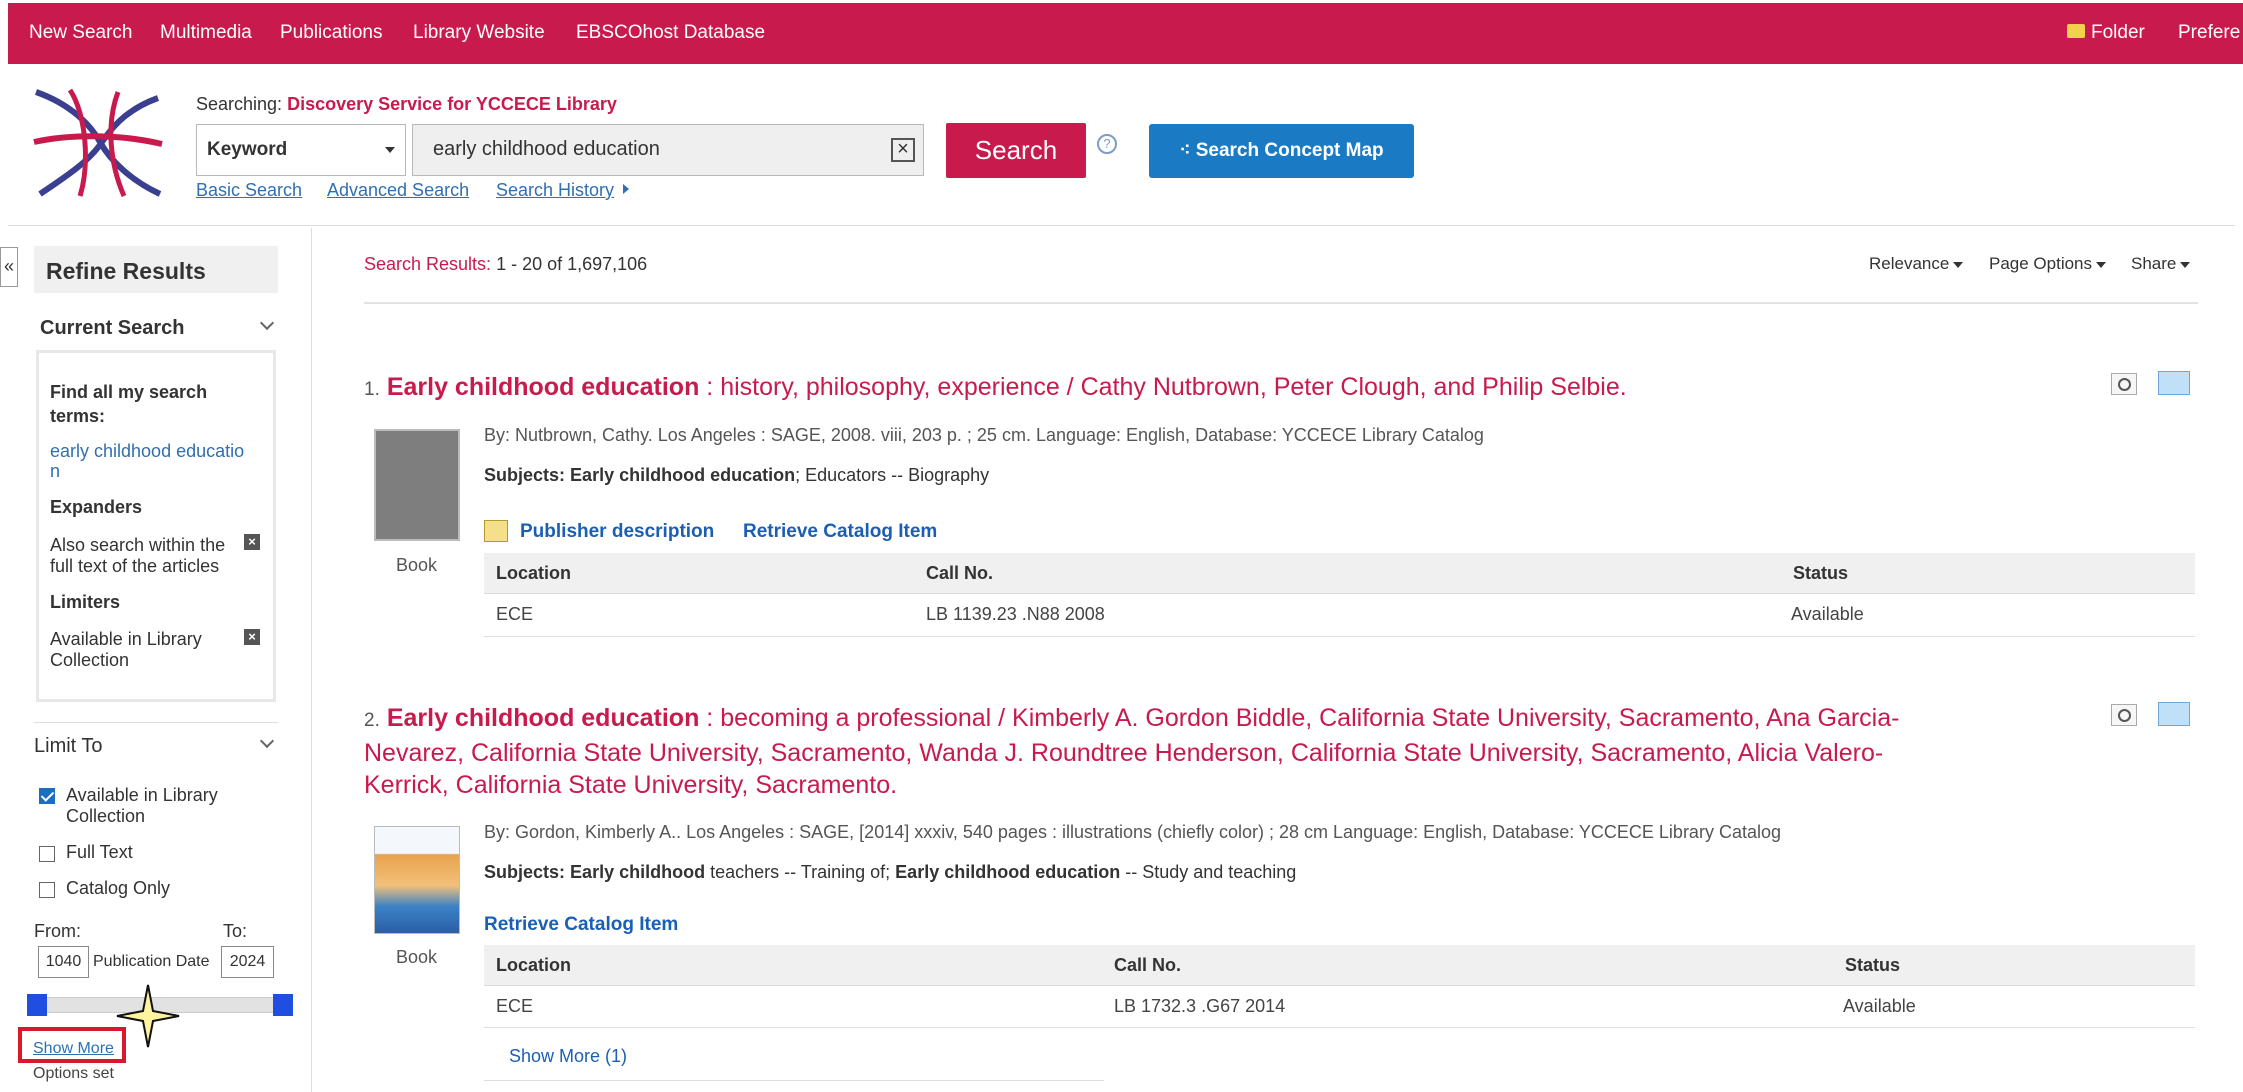 The image size is (2243, 1092). Describe the element at coordinates (206, 33) in the screenshot. I see `nav-multimedia: Multimedia` at that location.